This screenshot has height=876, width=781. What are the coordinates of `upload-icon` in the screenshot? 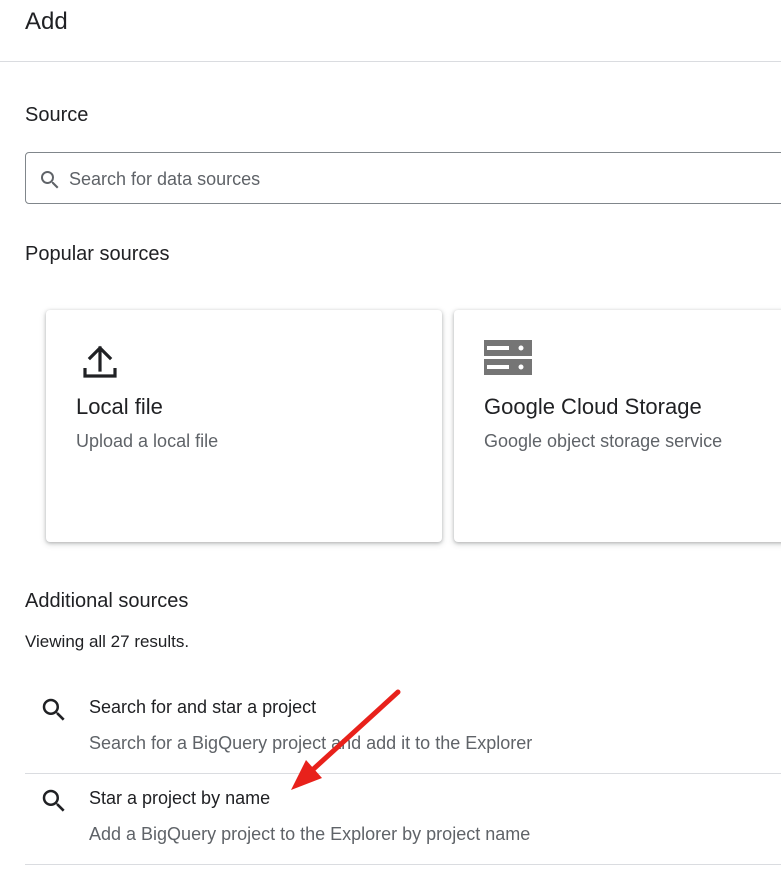 It's located at (100, 361).